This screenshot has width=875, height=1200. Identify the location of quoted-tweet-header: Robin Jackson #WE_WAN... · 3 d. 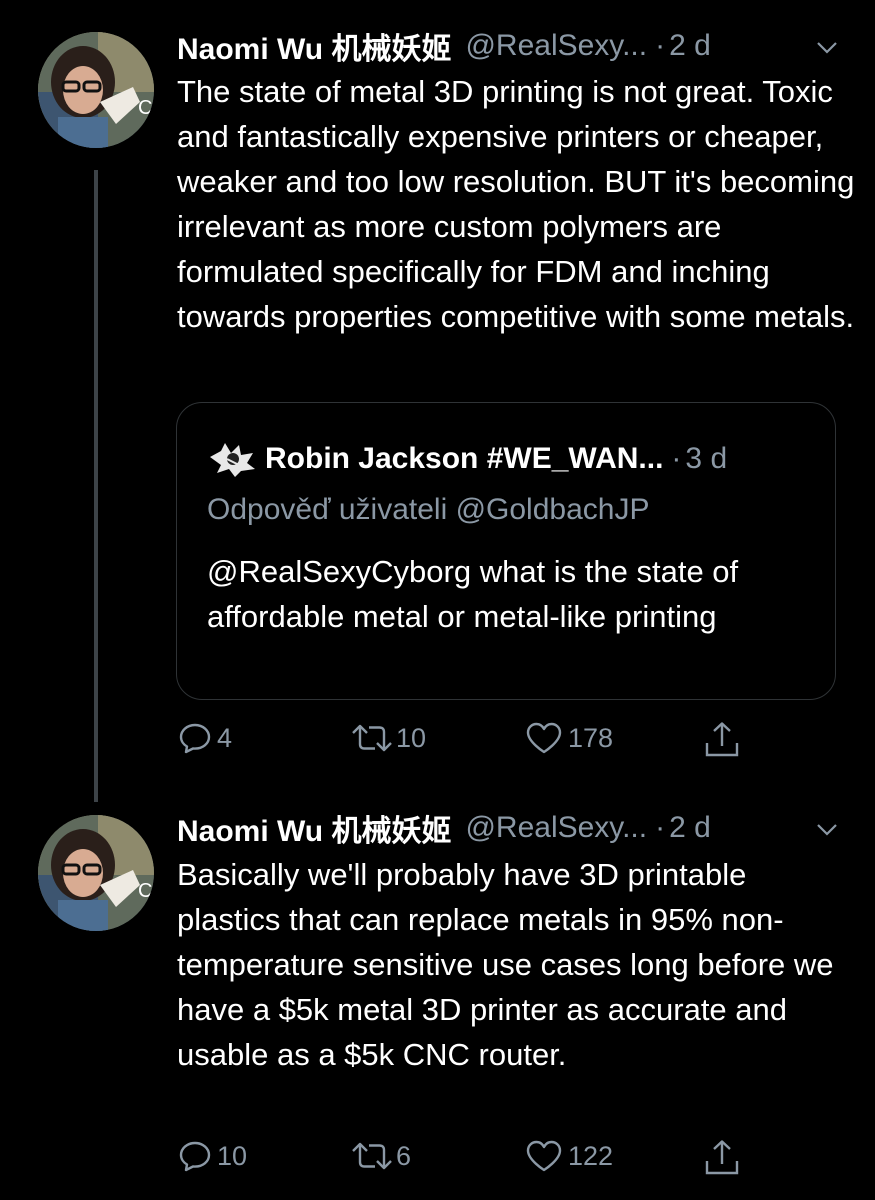
(467, 459).